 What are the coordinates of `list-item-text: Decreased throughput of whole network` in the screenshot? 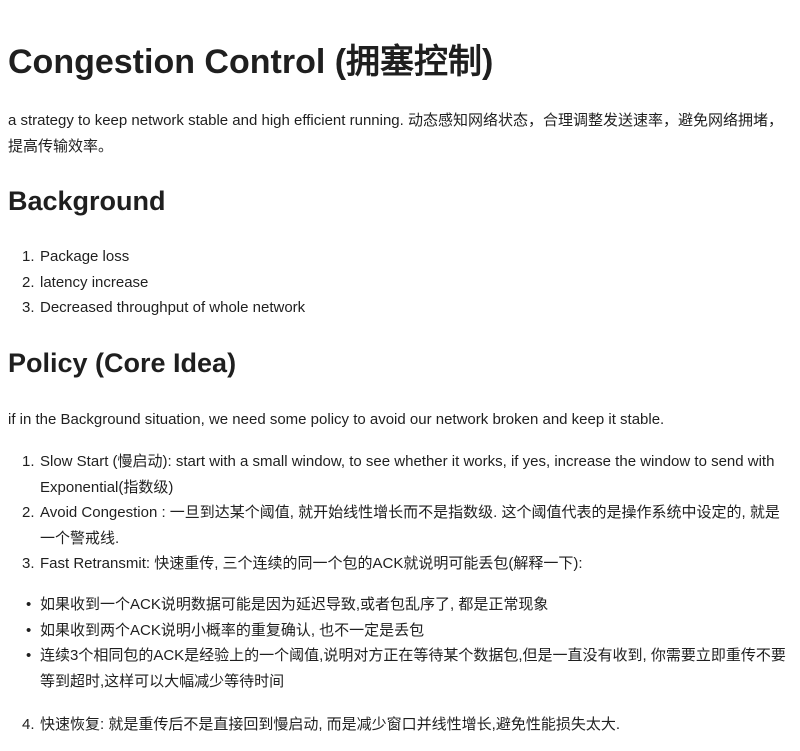 It's located at (173, 307).